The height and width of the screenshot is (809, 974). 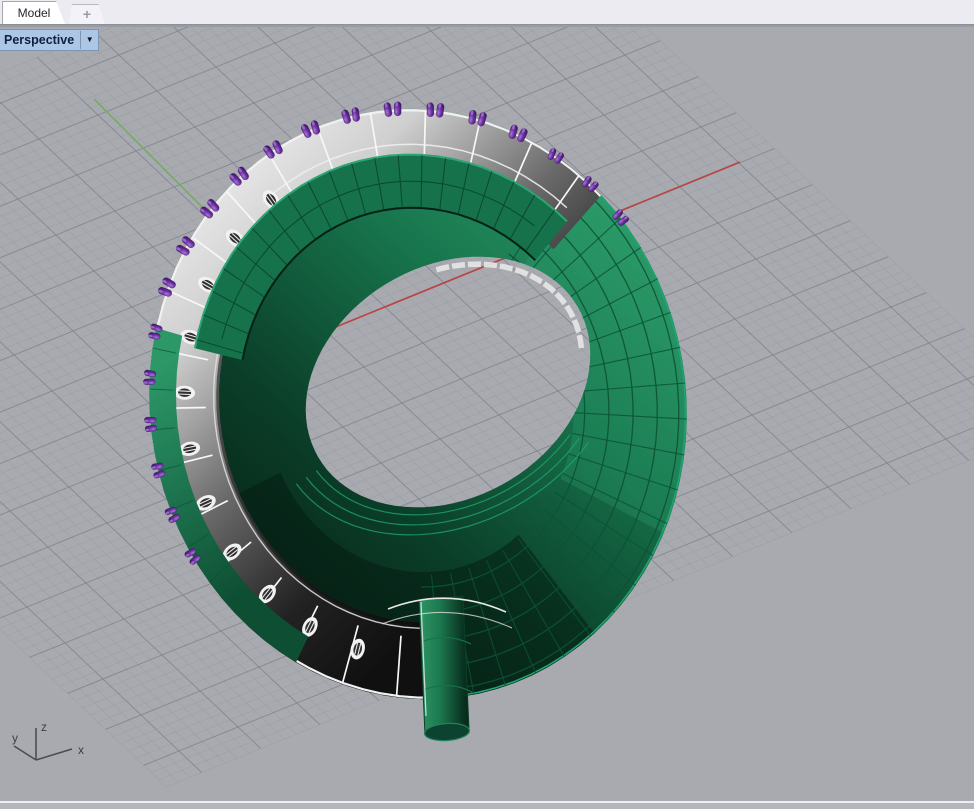 I want to click on viewport-title: Perspective ▼, so click(x=50, y=40).